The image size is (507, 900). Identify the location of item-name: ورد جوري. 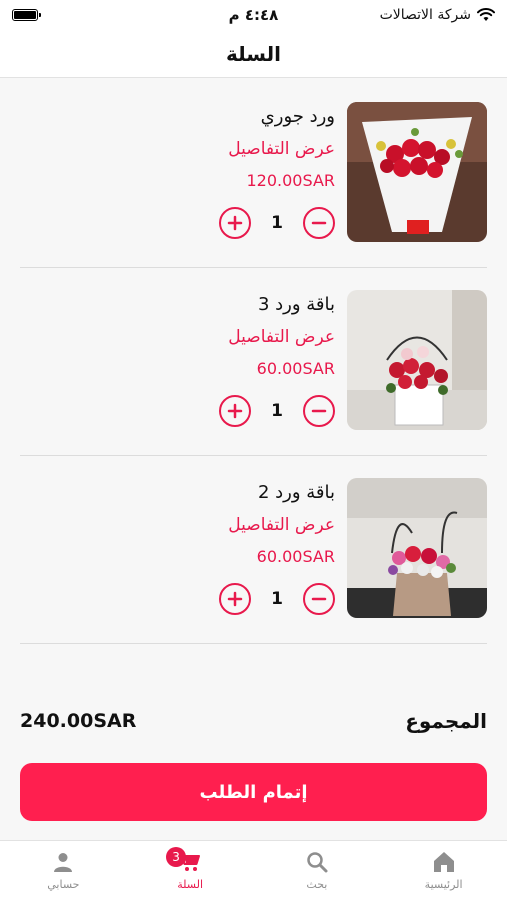
(297, 116).